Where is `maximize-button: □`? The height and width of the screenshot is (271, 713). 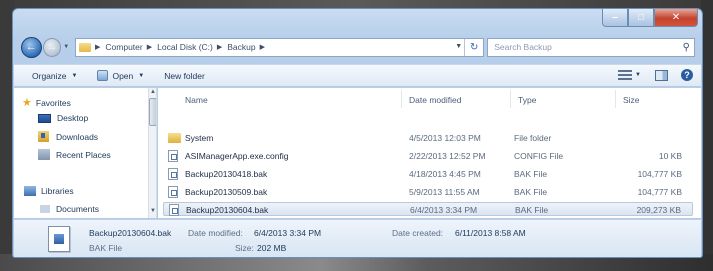
maximize-button: □ is located at coordinates (641, 18).